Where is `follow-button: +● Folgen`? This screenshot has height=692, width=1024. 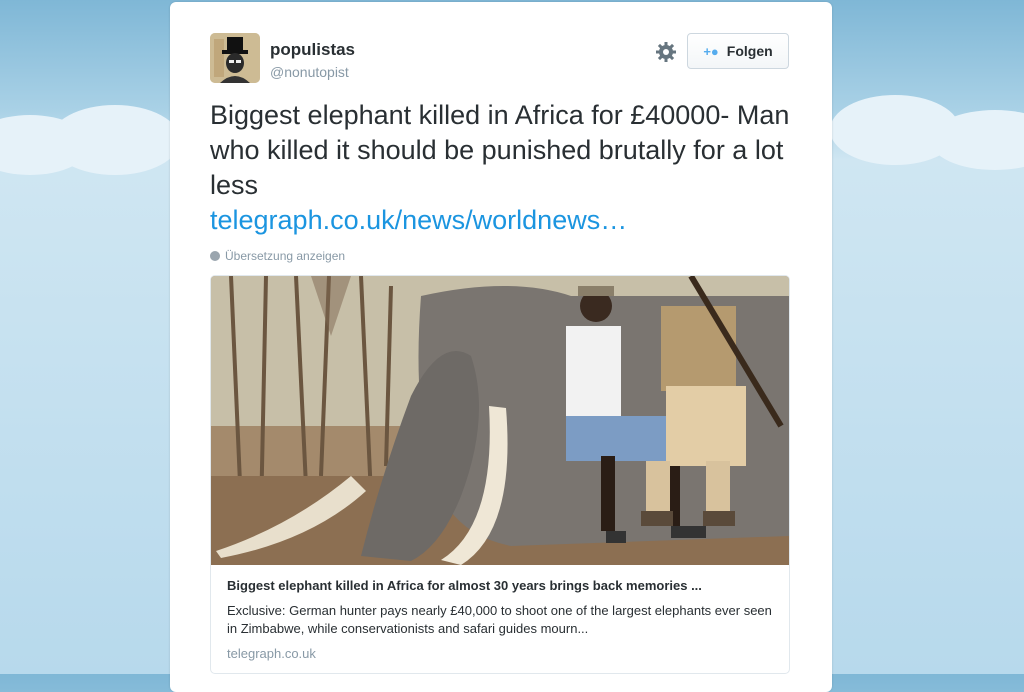 follow-button: +● Folgen is located at coordinates (738, 51).